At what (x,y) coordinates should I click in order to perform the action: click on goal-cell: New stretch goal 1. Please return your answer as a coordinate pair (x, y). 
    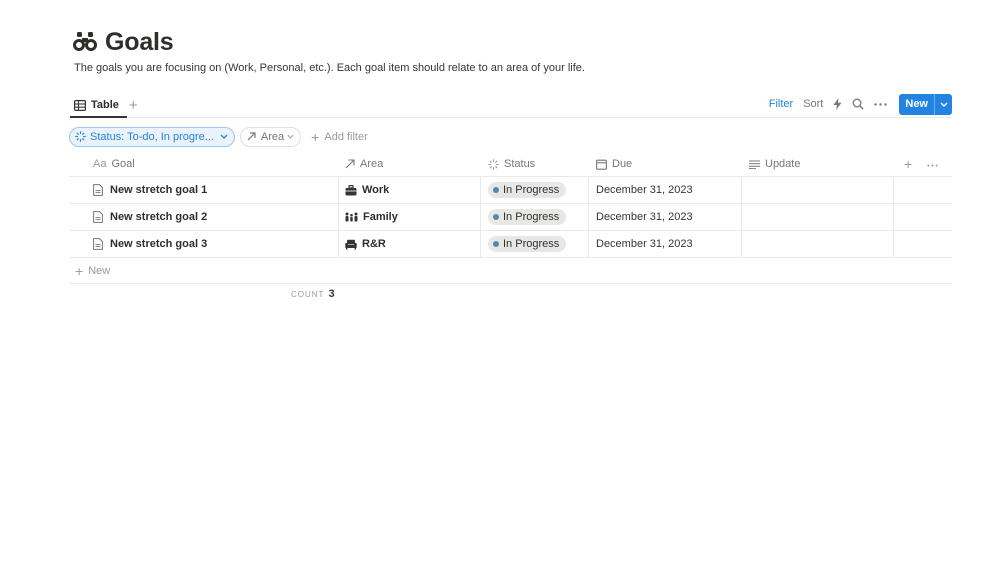
    Looking at the image, I should click on (204, 190).